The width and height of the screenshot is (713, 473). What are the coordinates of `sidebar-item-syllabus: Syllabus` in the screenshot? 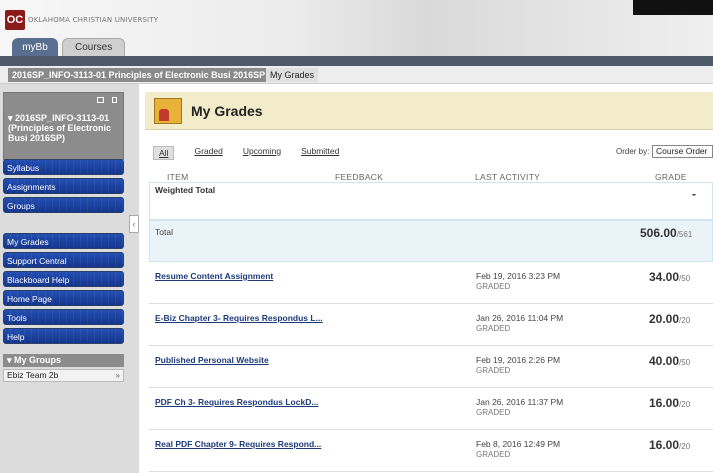 It's located at (63, 167).